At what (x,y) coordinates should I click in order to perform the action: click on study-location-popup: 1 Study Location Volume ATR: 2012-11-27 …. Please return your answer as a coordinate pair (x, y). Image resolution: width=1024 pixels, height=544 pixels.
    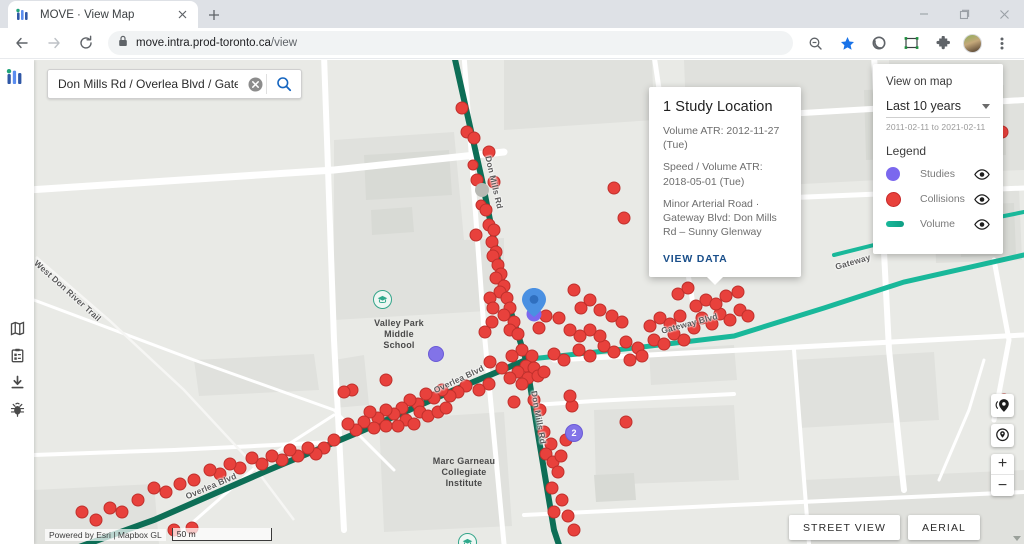
    Looking at the image, I should click on (725, 186).